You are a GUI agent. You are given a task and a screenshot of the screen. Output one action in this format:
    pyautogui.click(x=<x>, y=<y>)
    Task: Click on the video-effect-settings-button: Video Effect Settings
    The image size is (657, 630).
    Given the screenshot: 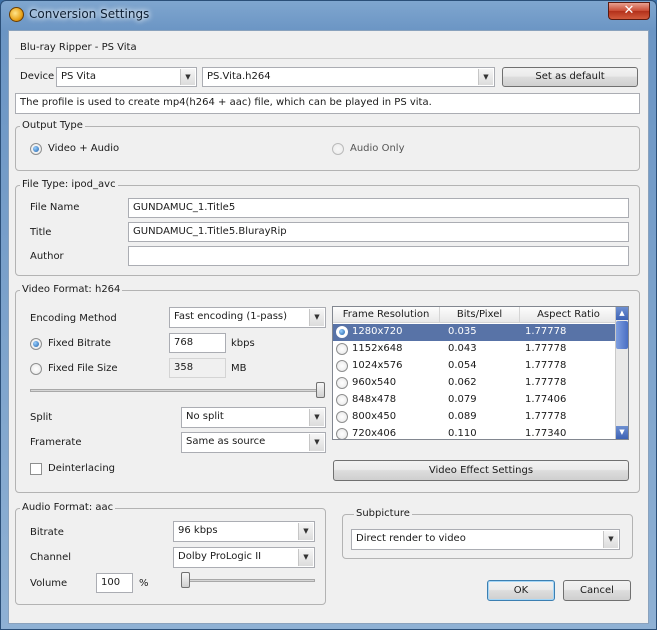 What is the action you would take?
    pyautogui.click(x=481, y=470)
    